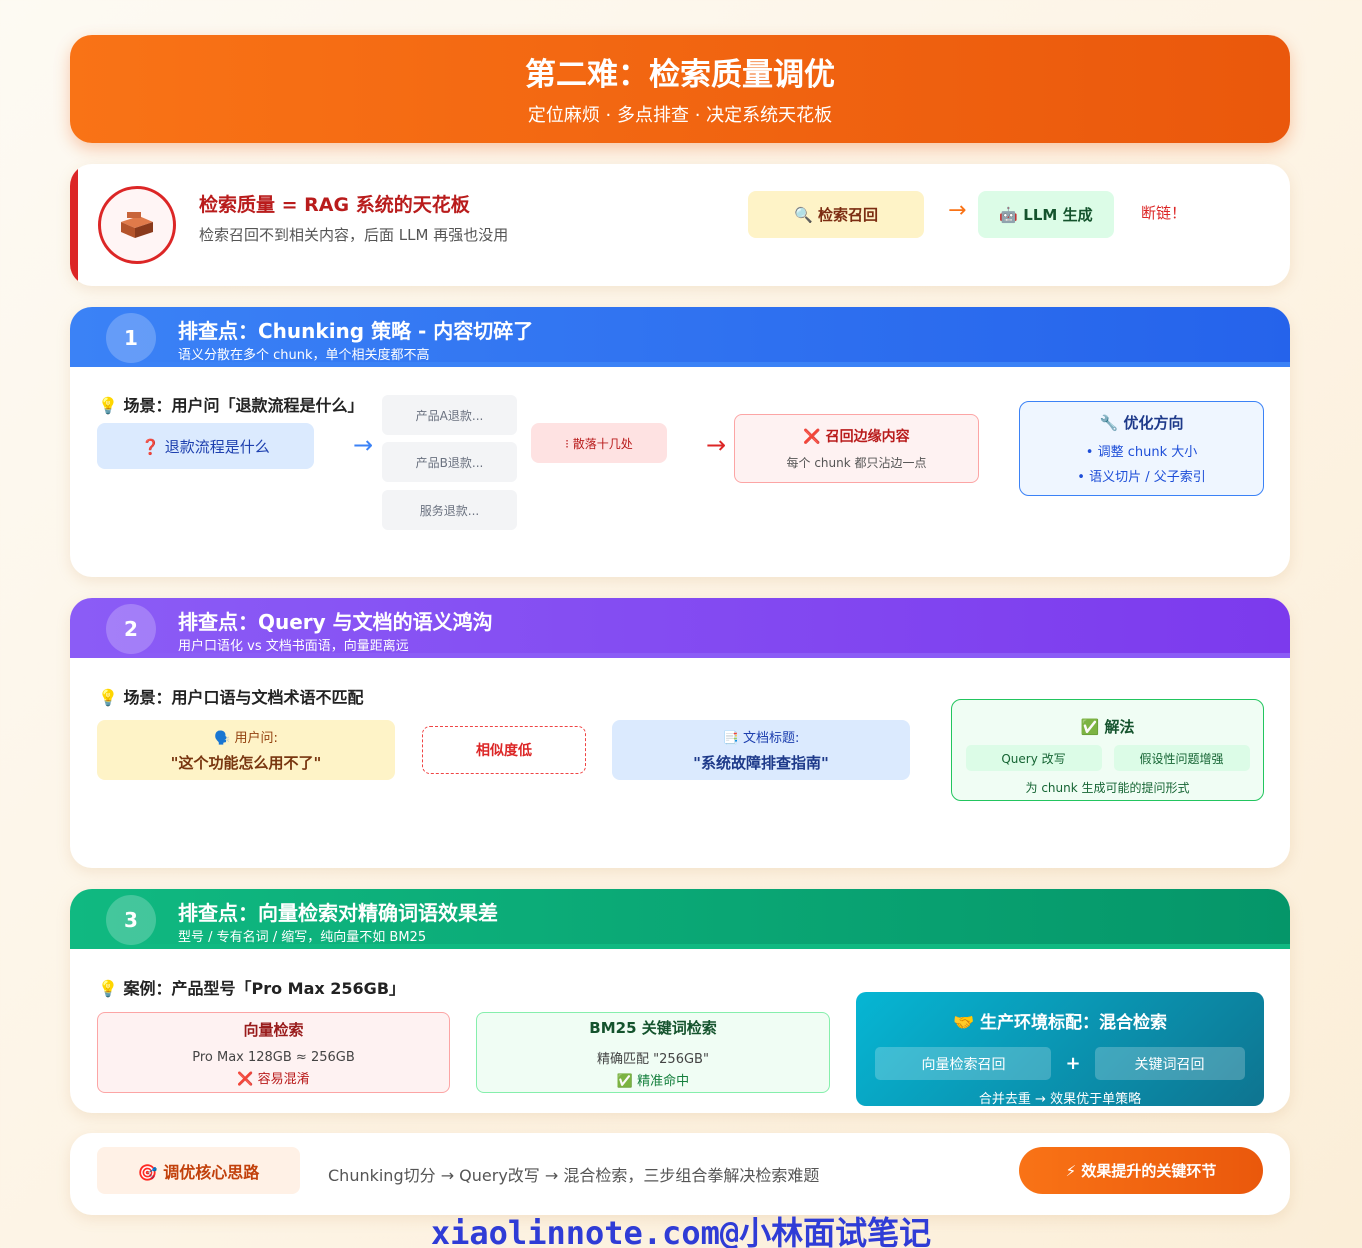 The width and height of the screenshot is (1362, 1248). I want to click on plus-sign: +, so click(1073, 1063).